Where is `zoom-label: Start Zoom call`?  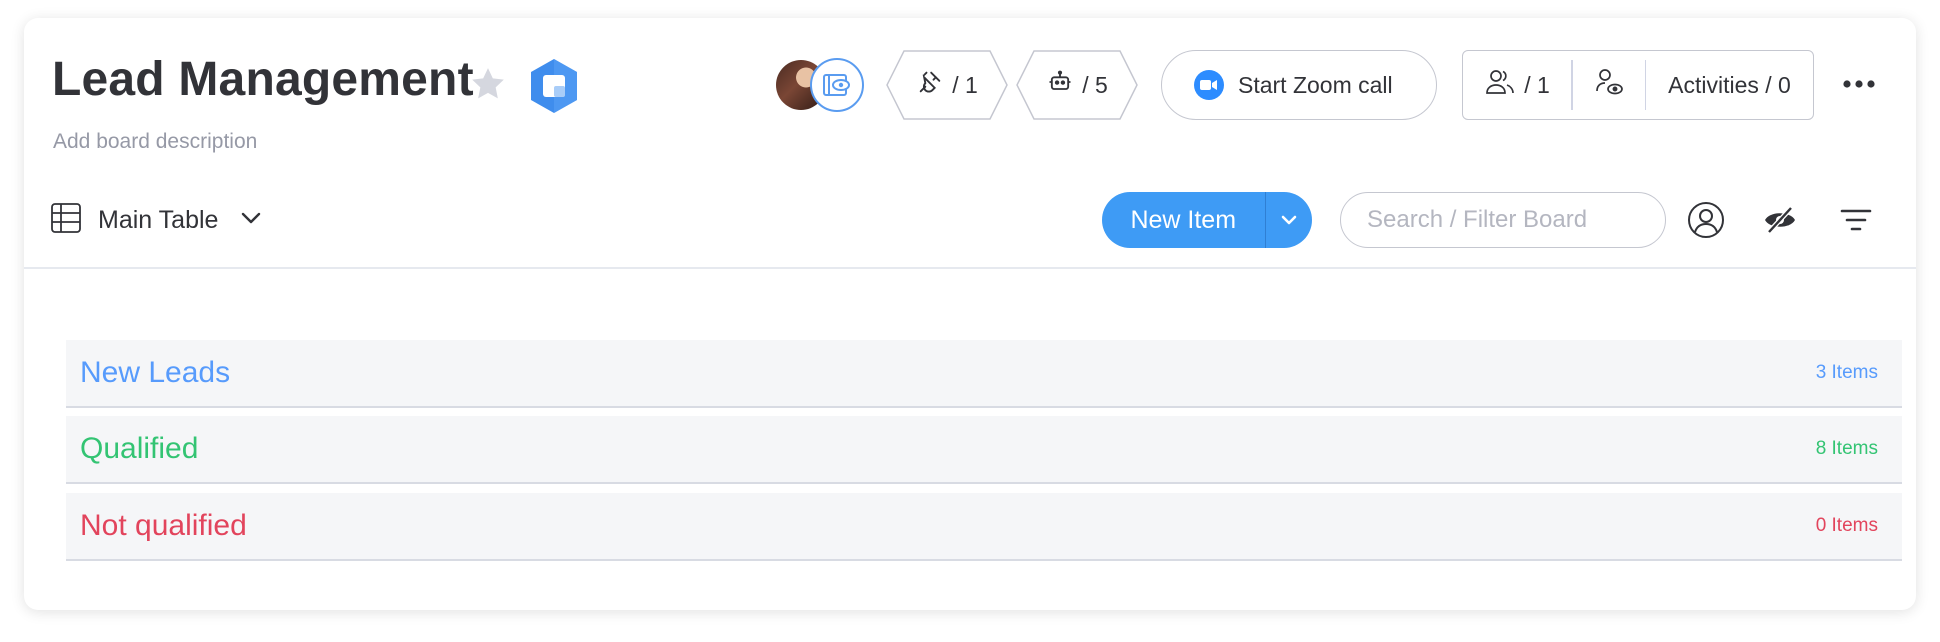 zoom-label: Start Zoom call is located at coordinates (1315, 84).